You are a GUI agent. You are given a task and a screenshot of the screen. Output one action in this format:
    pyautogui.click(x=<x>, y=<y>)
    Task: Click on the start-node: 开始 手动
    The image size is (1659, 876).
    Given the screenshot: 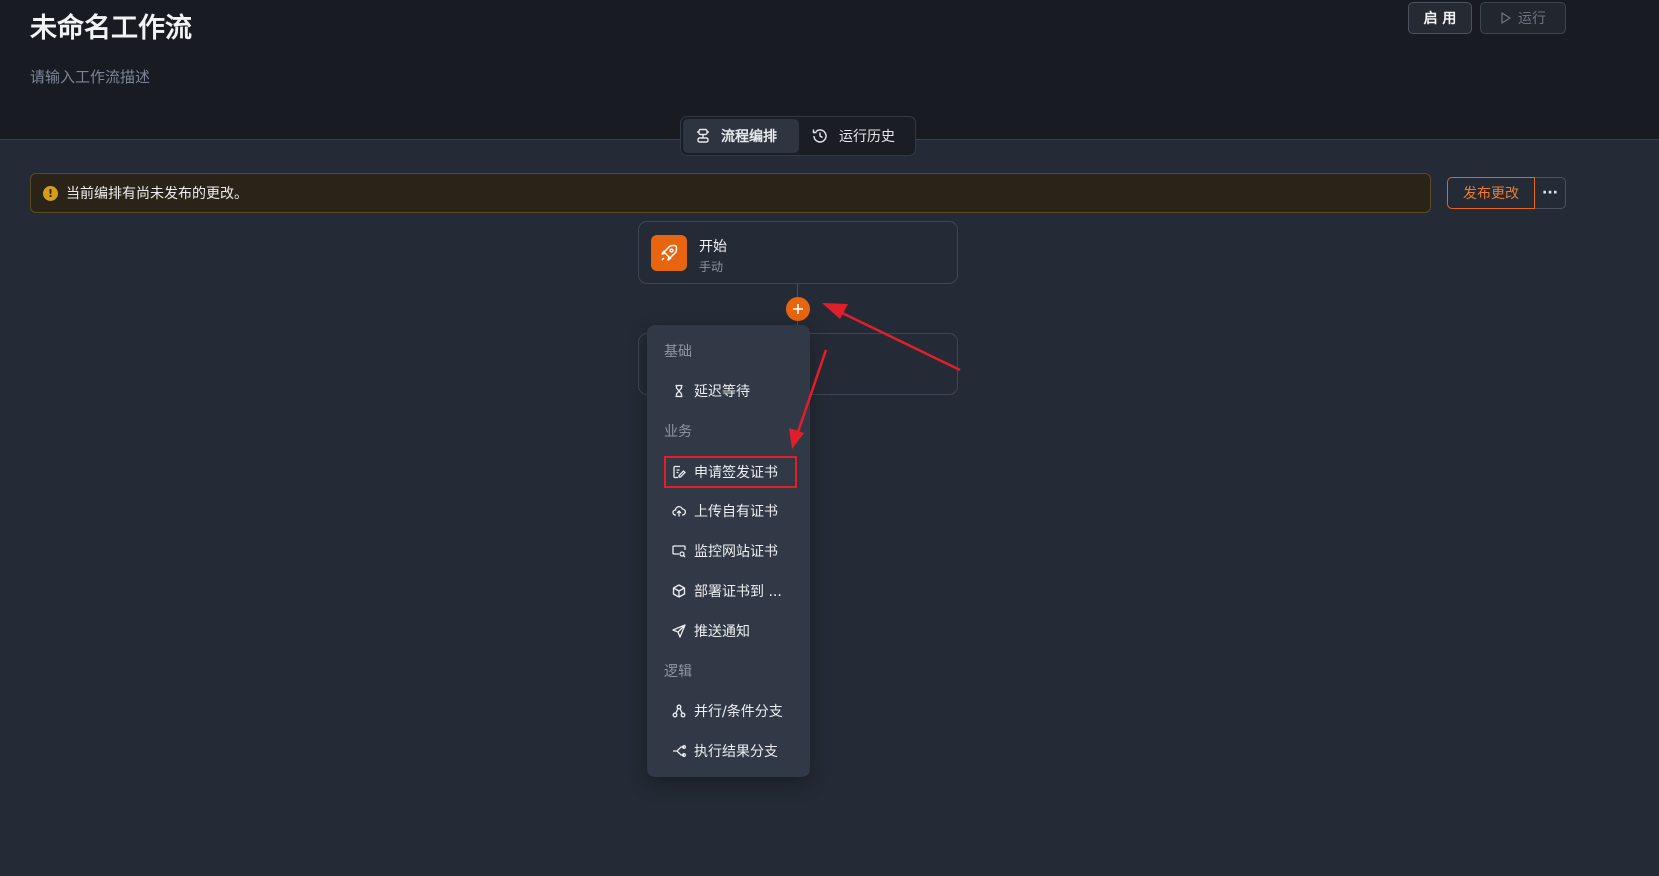 What is the action you would take?
    pyautogui.click(x=798, y=252)
    